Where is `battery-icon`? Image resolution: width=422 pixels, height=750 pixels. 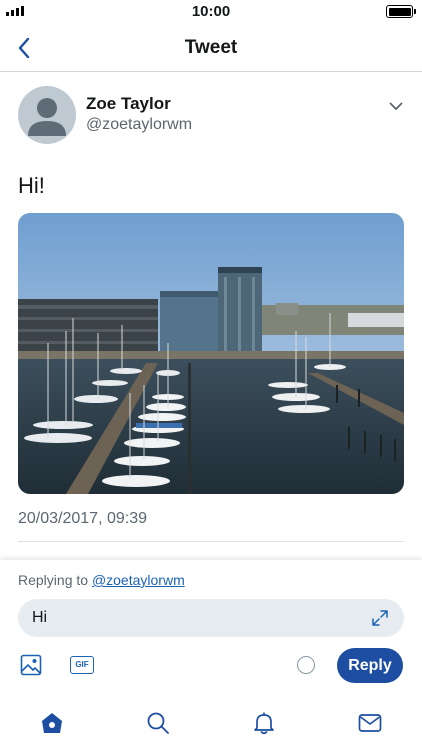 battery-icon is located at coordinates (401, 11).